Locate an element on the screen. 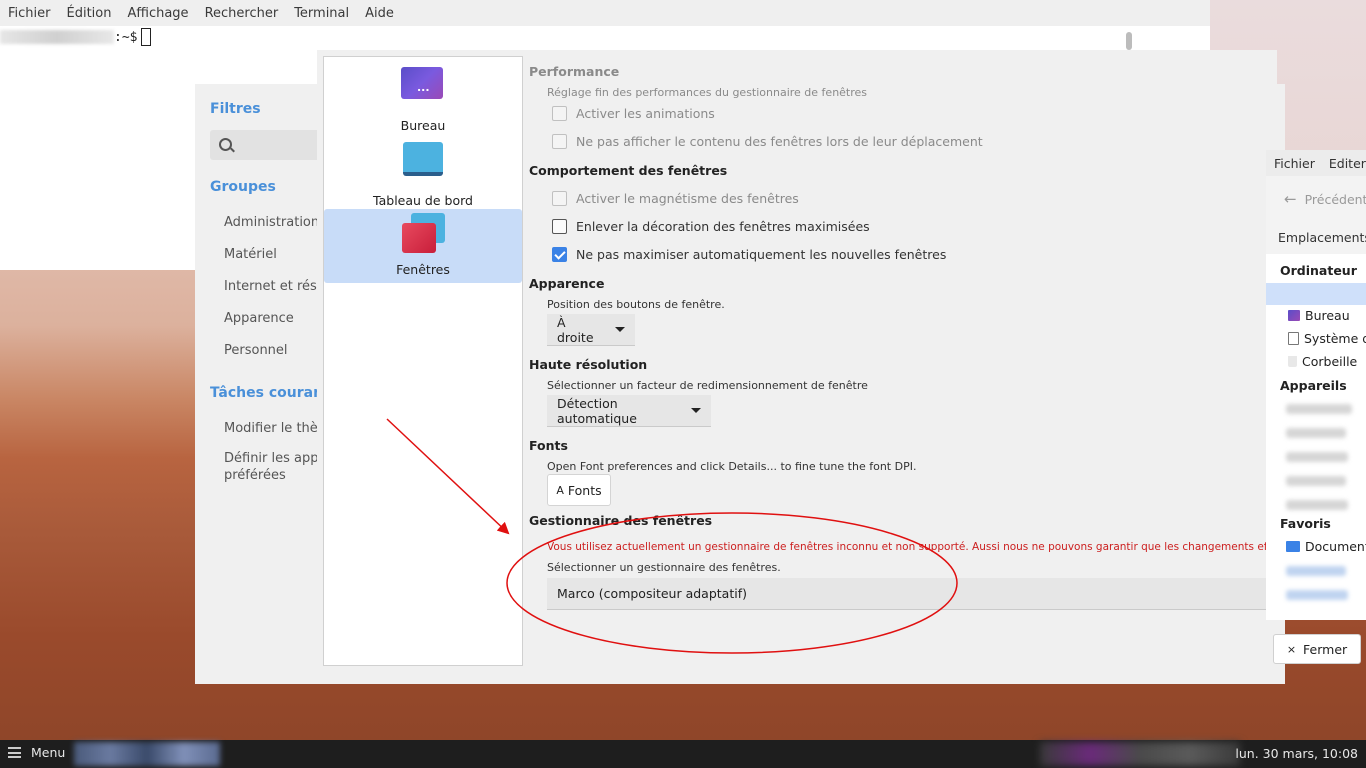 This screenshot has height=768, width=1366. terminal-prompt-line: :~$ is located at coordinates (76, 37).